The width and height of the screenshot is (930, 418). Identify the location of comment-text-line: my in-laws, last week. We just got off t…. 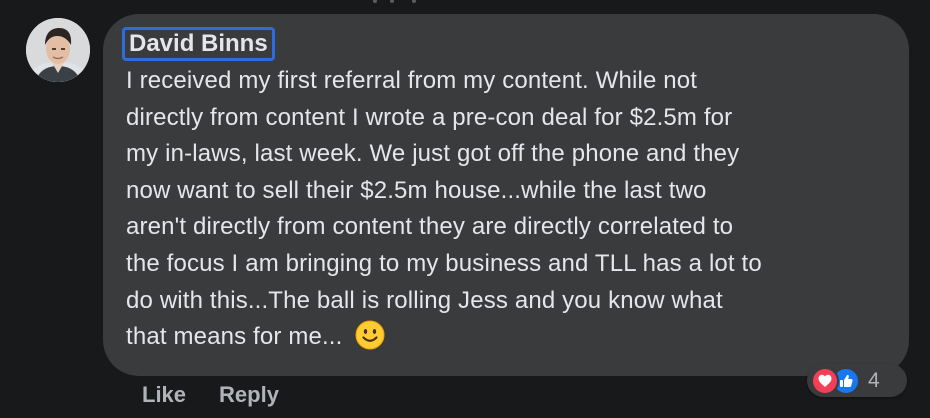
(433, 154).